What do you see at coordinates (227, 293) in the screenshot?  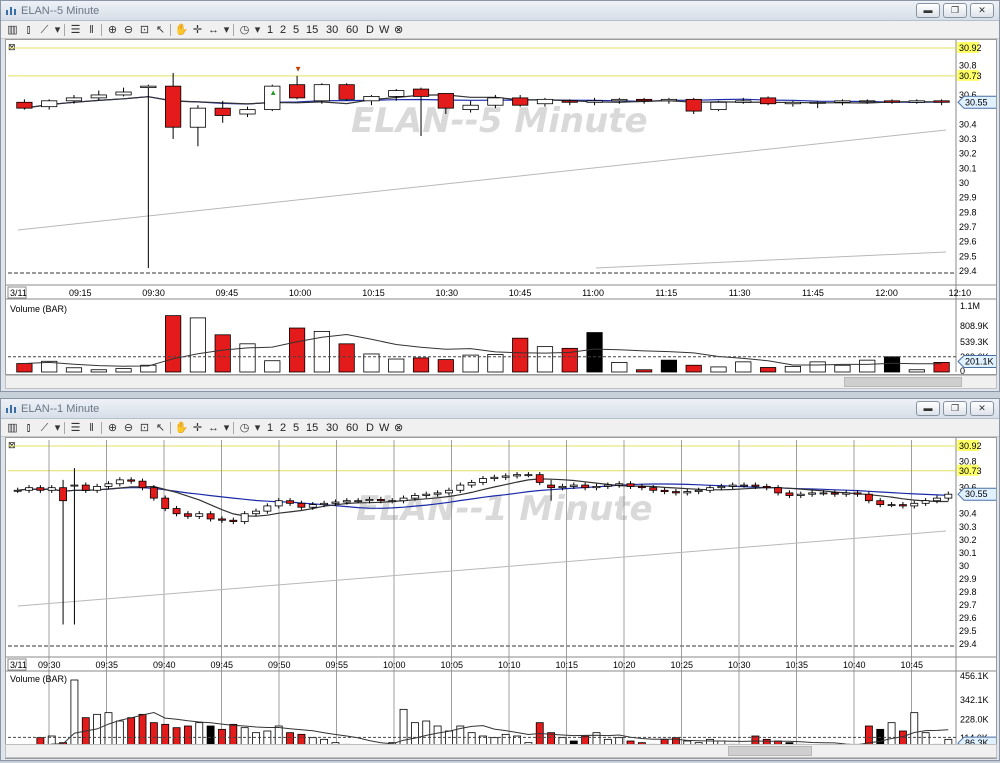 I see `time-tick-label: 09:45` at bounding box center [227, 293].